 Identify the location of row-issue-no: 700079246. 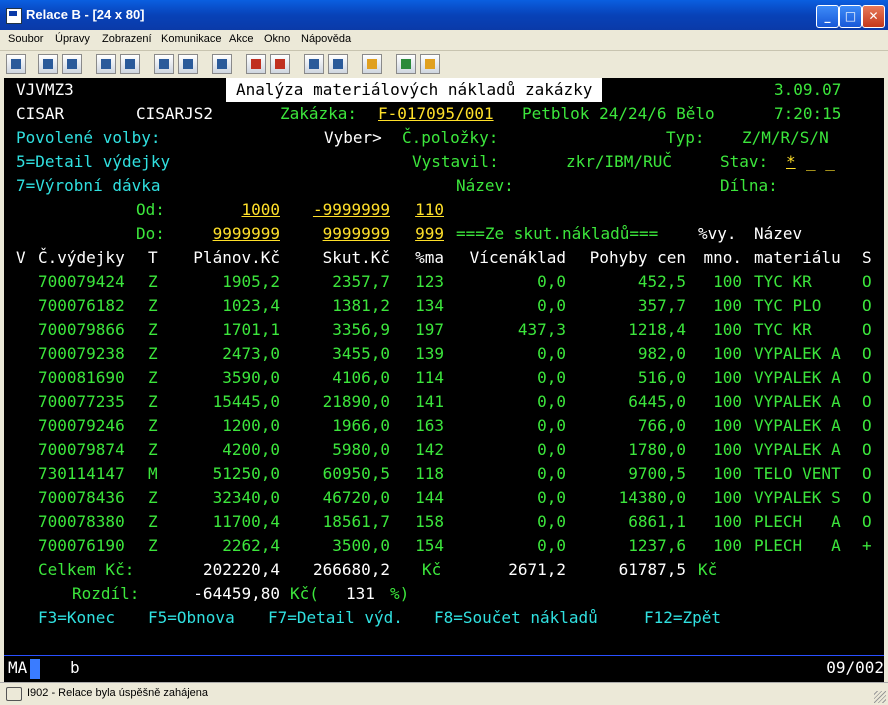
(81, 425).